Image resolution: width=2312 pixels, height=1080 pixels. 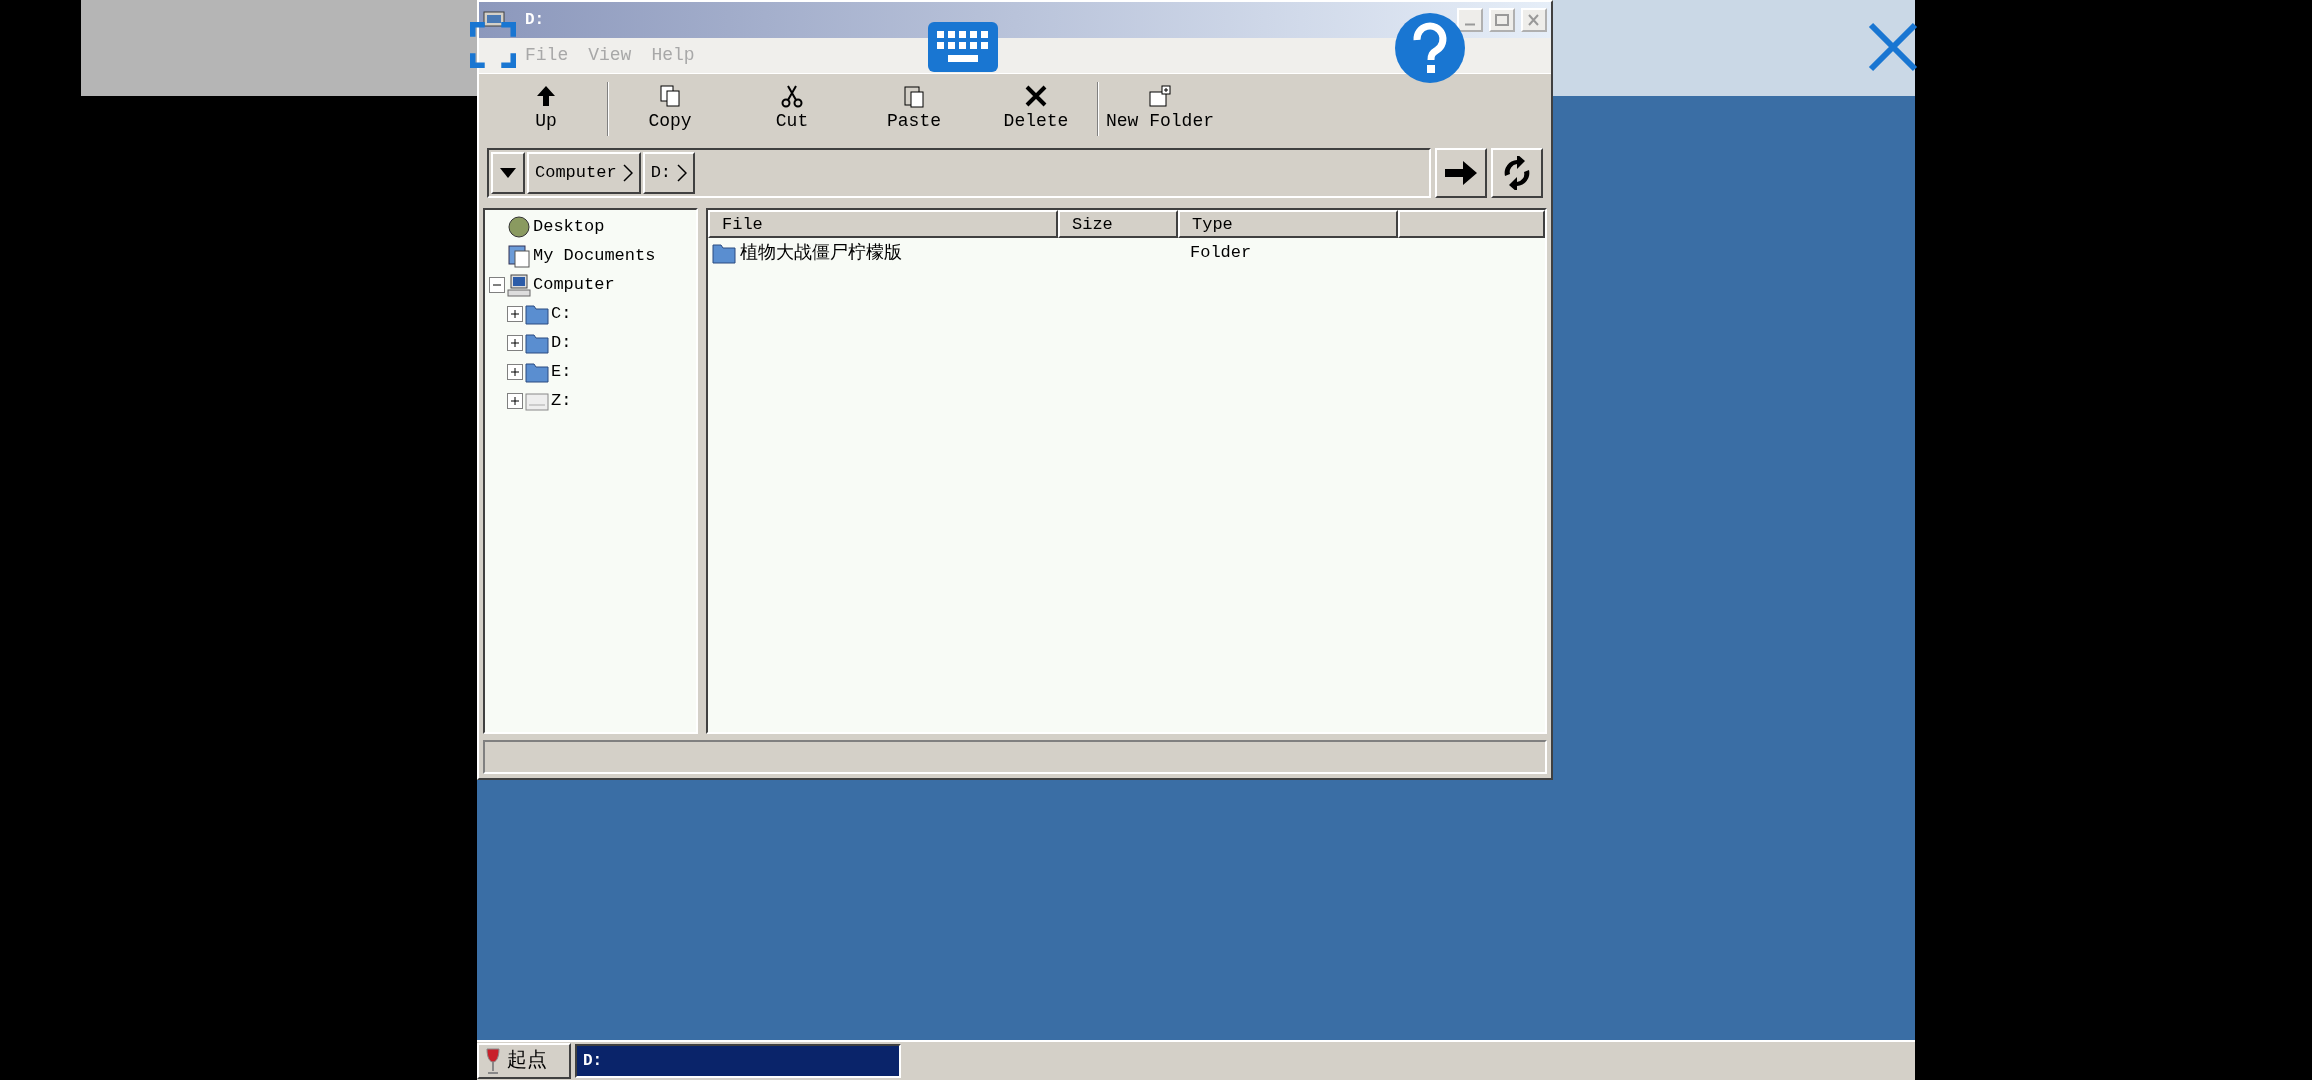 What do you see at coordinates (1036, 109) in the screenshot?
I see `toolbar-button: Delete` at bounding box center [1036, 109].